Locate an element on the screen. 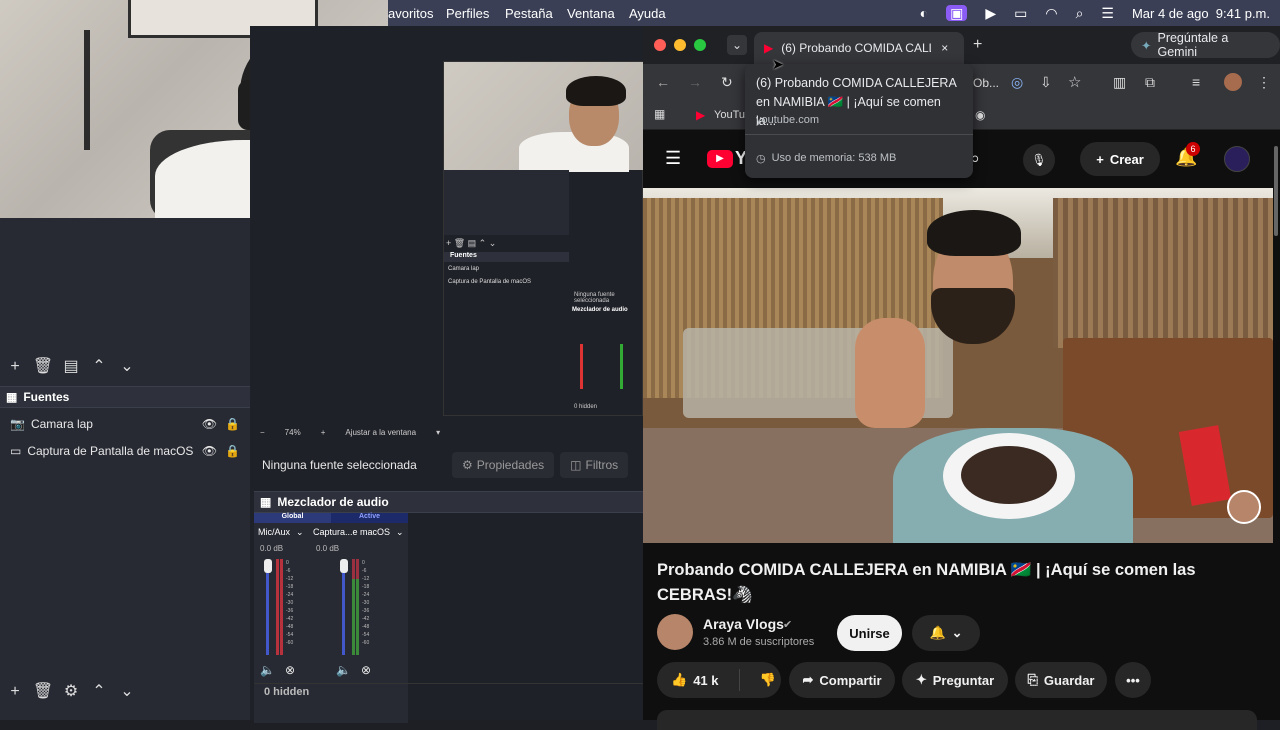 The image size is (1280, 730). gemini-button: ✦ Pregúntale a Gemini is located at coordinates (1205, 45).